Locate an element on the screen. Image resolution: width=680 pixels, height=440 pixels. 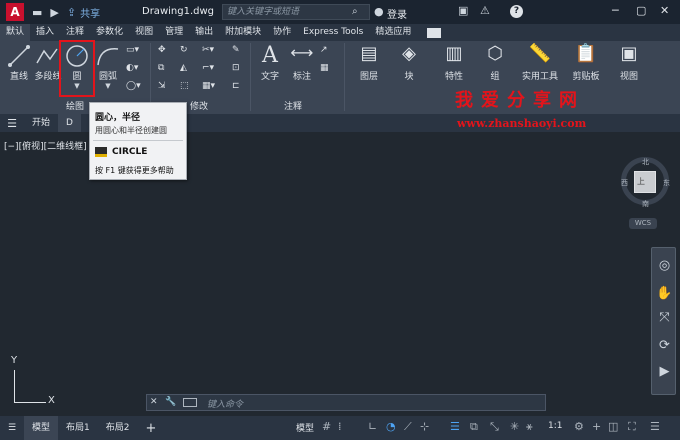
wrench-icon: 🔧 is located at coordinates (170, 402).